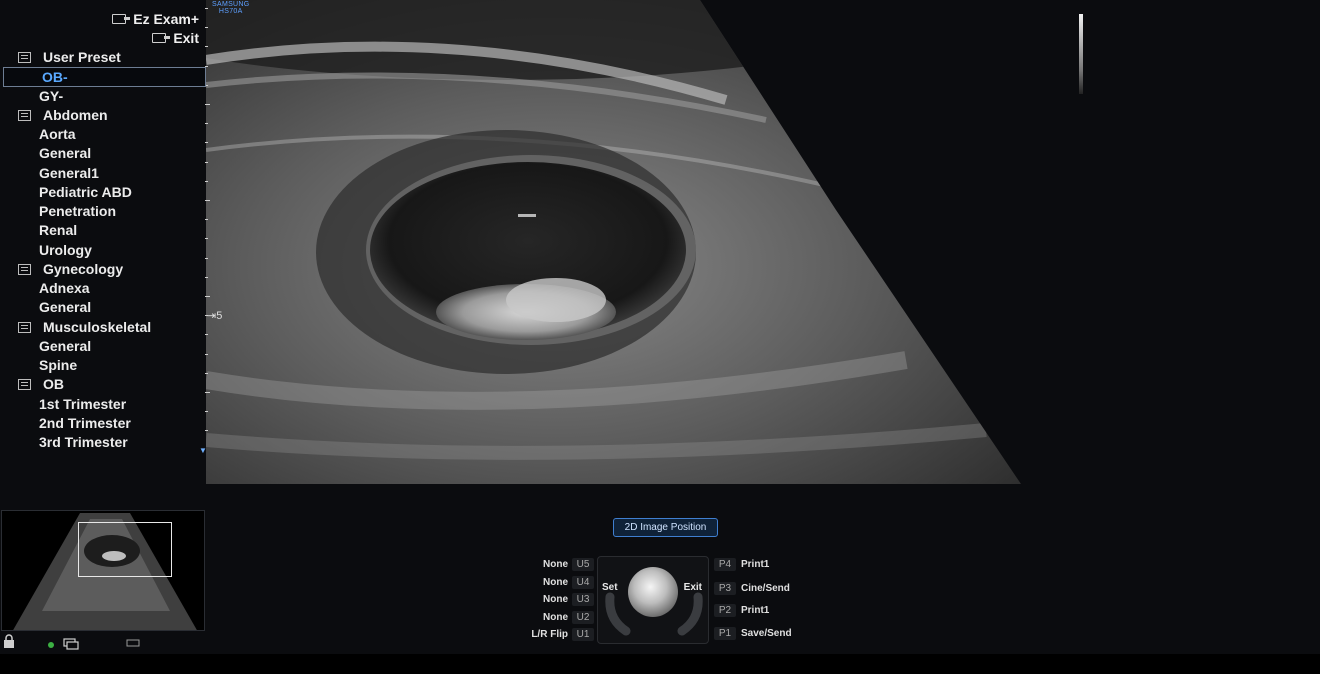 This screenshot has width=1320, height=674. Describe the element at coordinates (103, 269) in the screenshot. I see `preset-group: Gynecology` at that location.